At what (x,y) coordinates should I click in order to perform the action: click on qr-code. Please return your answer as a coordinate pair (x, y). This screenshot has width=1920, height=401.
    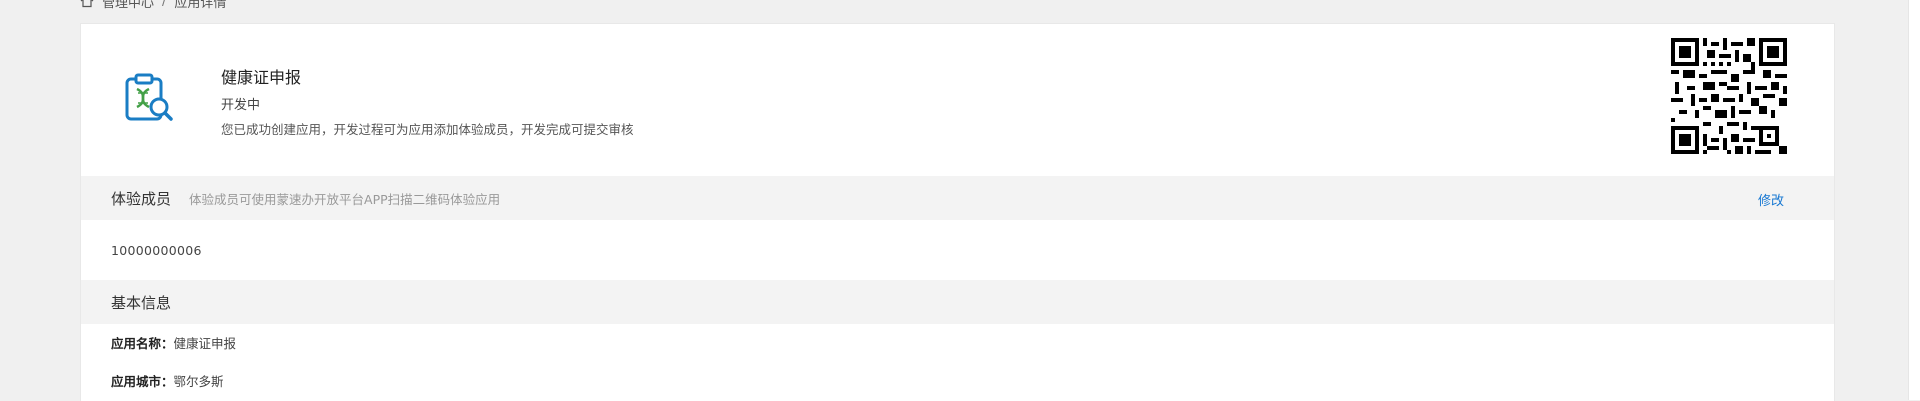
    Looking at the image, I should click on (1729, 96).